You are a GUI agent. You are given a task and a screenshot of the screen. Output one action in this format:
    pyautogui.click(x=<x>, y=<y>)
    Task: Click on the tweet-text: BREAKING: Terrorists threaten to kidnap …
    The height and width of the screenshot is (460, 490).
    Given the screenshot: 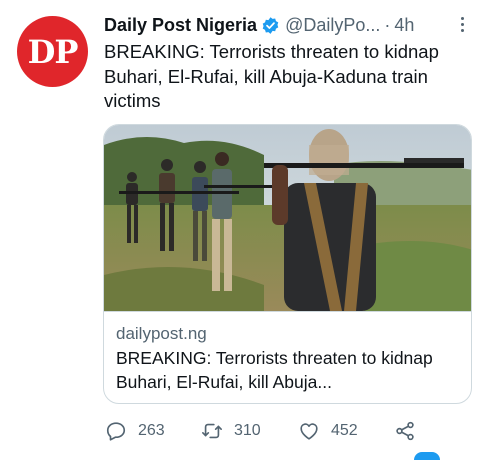 What is the action you would take?
    pyautogui.click(x=271, y=76)
    